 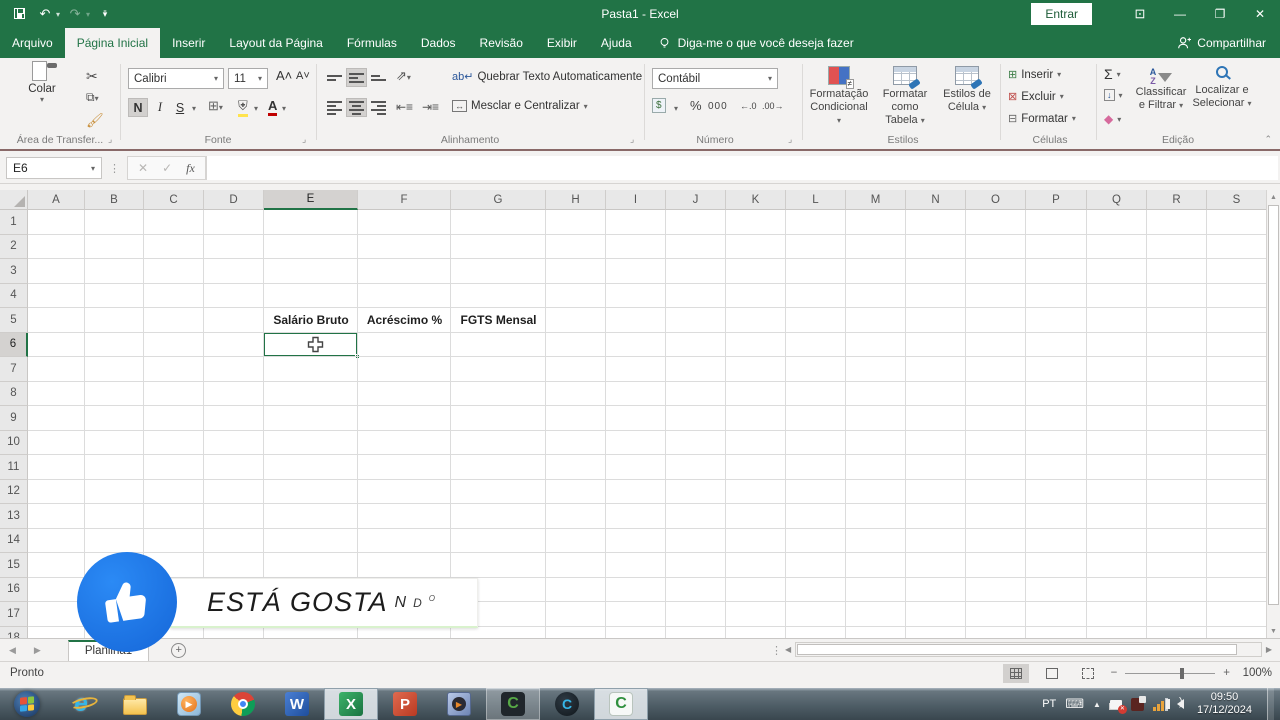 What do you see at coordinates (438, 43) in the screenshot?
I see `ribbon-tab-dados: Dados` at bounding box center [438, 43].